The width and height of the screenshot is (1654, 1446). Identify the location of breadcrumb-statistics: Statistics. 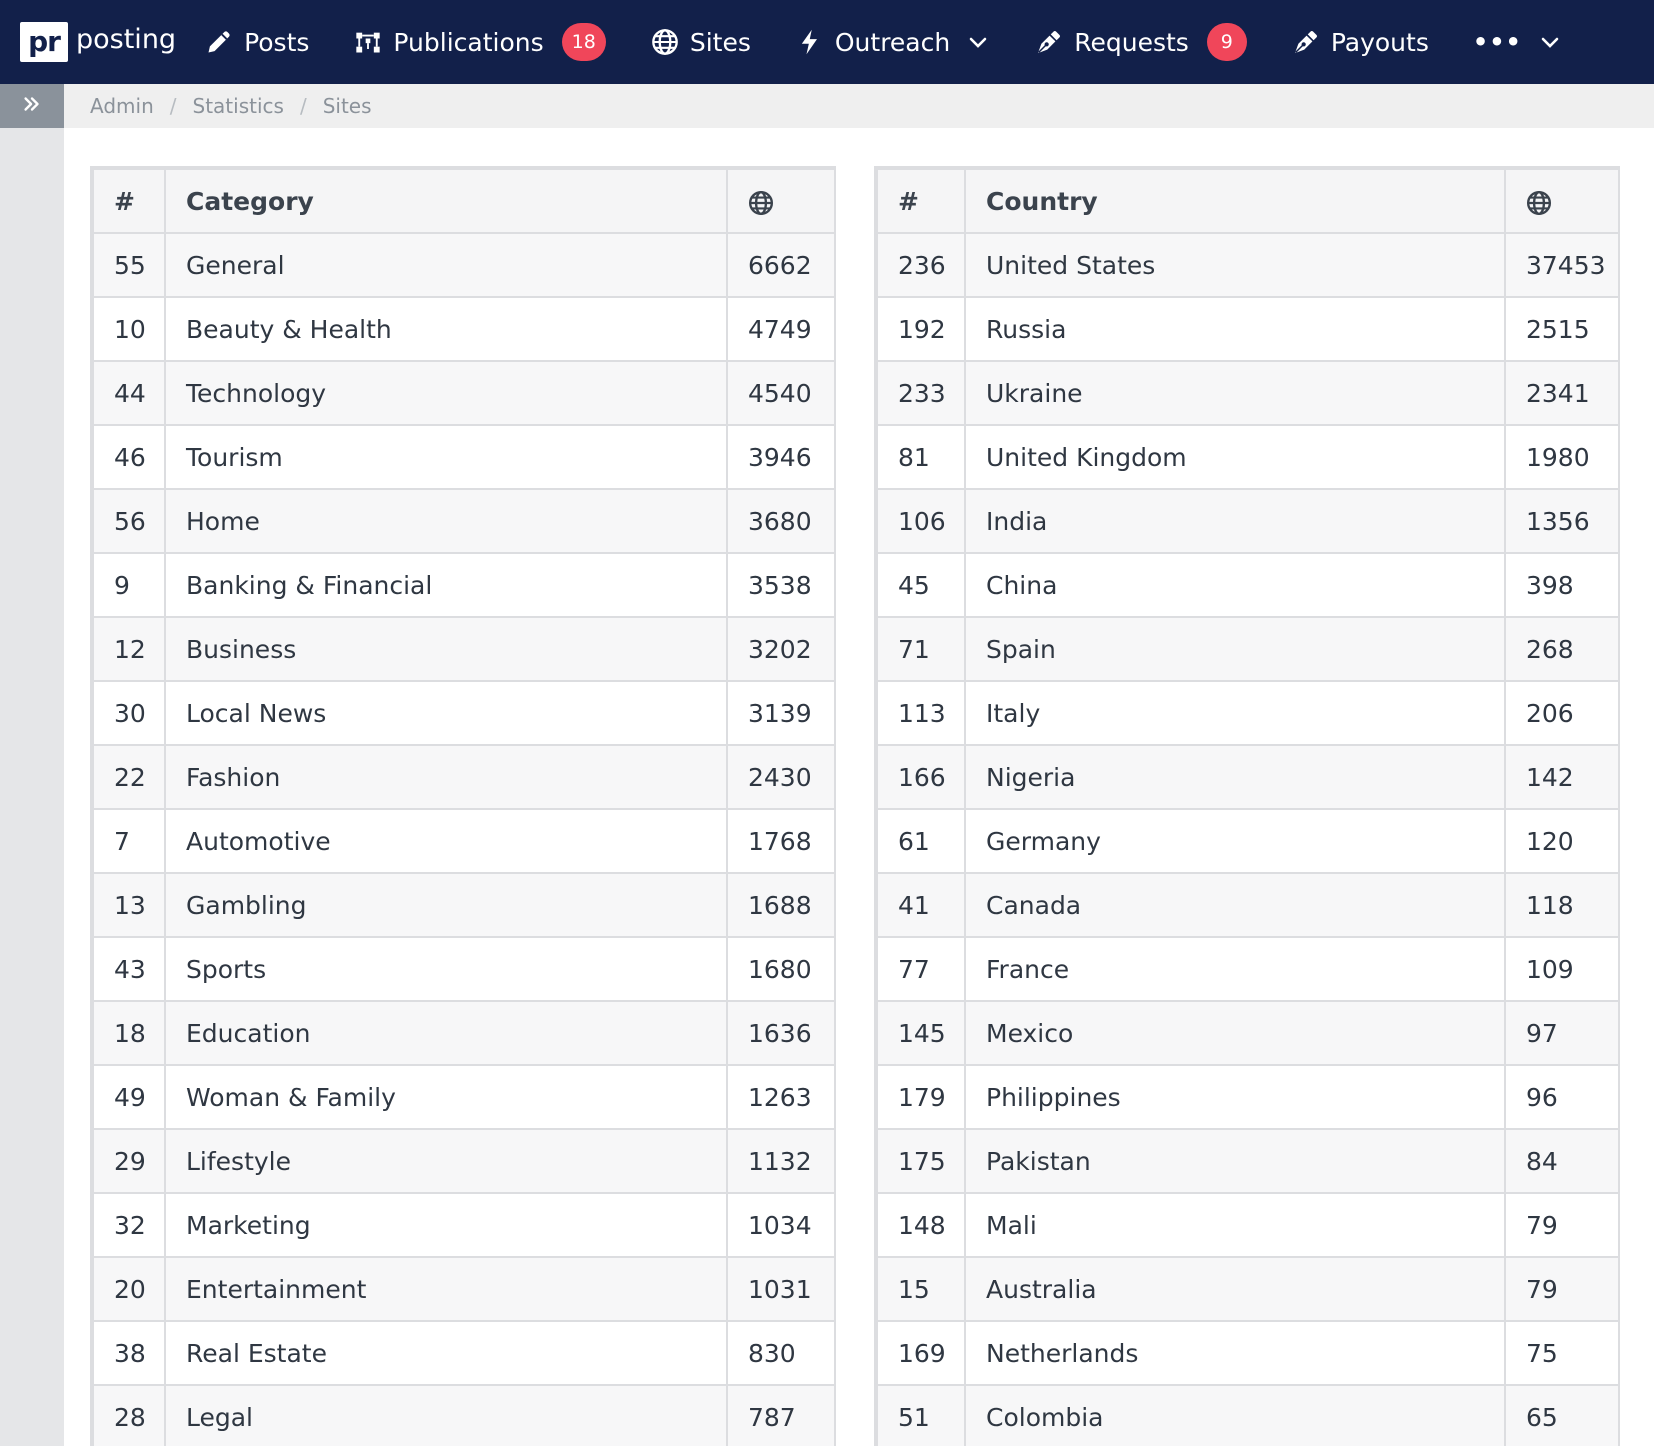
(238, 106).